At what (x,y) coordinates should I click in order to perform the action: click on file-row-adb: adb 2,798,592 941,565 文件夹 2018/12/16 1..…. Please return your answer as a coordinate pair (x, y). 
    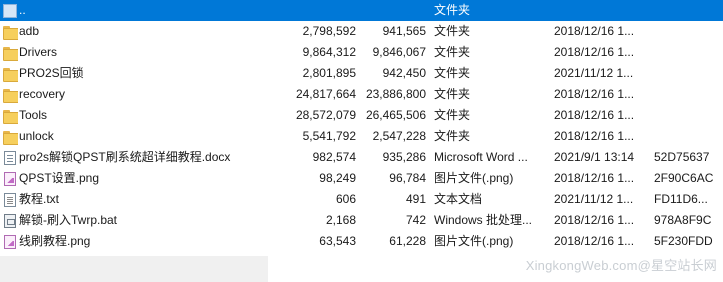
    Looking at the image, I should click on (361, 31).